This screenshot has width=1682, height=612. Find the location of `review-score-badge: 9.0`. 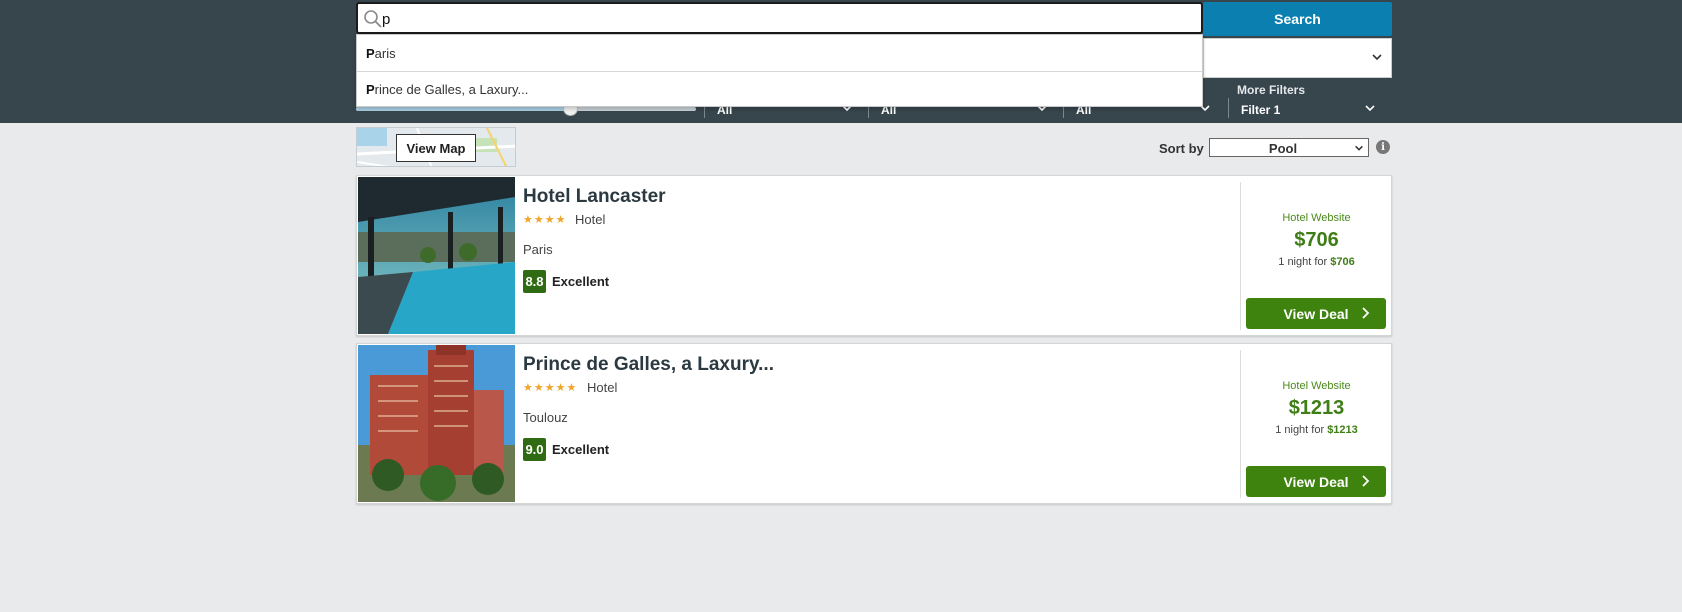

review-score-badge: 9.0 is located at coordinates (534, 449).